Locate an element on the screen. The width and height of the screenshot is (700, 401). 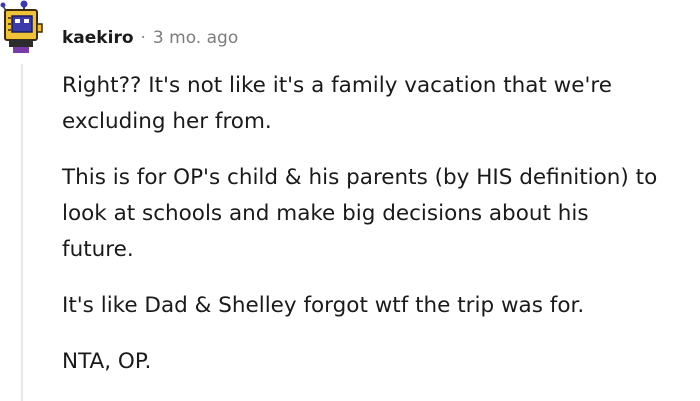
avatar is located at coordinates (22, 28).